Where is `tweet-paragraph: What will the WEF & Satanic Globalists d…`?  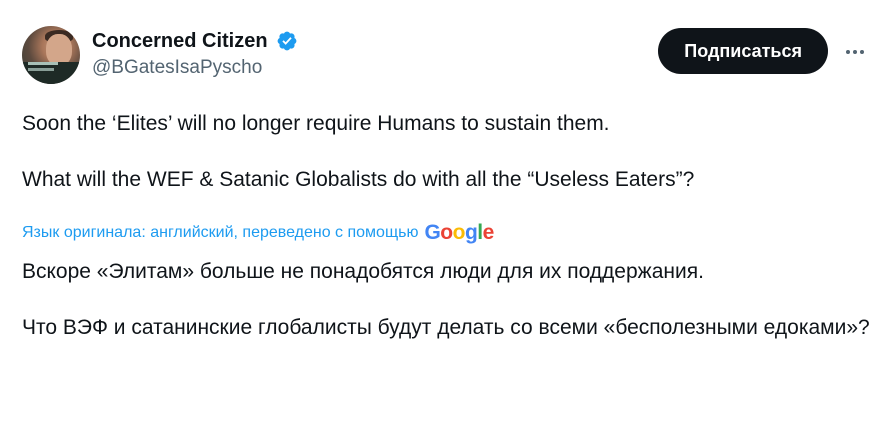
tweet-paragraph: What will the WEF & Satanic Globalists d… is located at coordinates (358, 179).